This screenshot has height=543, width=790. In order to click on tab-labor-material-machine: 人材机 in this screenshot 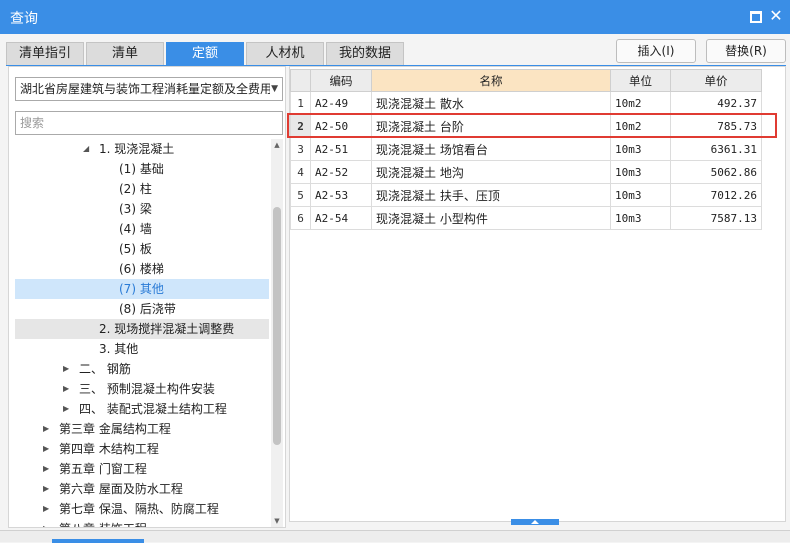, I will do `click(285, 54)`.